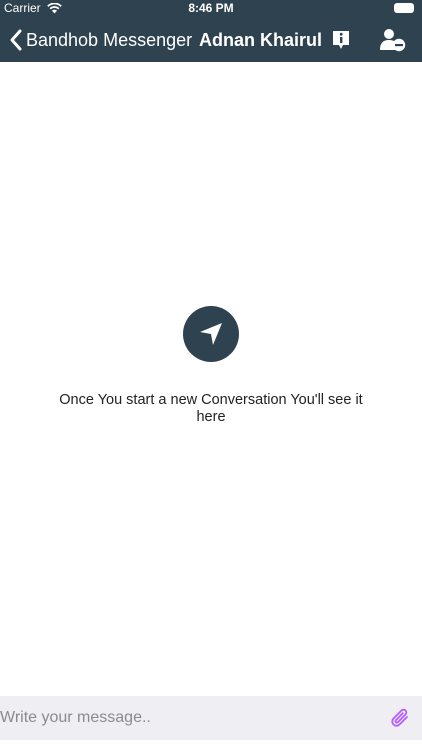 This screenshot has height=750, width=422. I want to click on back-button: Bandhob Messenger, so click(100, 40).